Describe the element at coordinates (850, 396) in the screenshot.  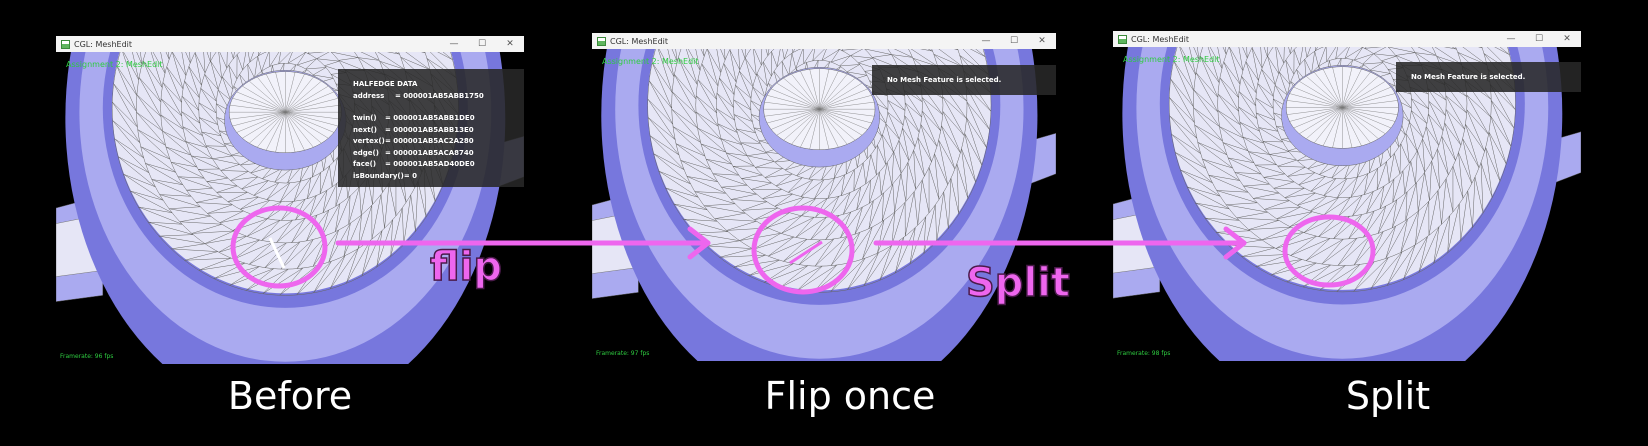
I see `caption-flip-once: Flip once` at that location.